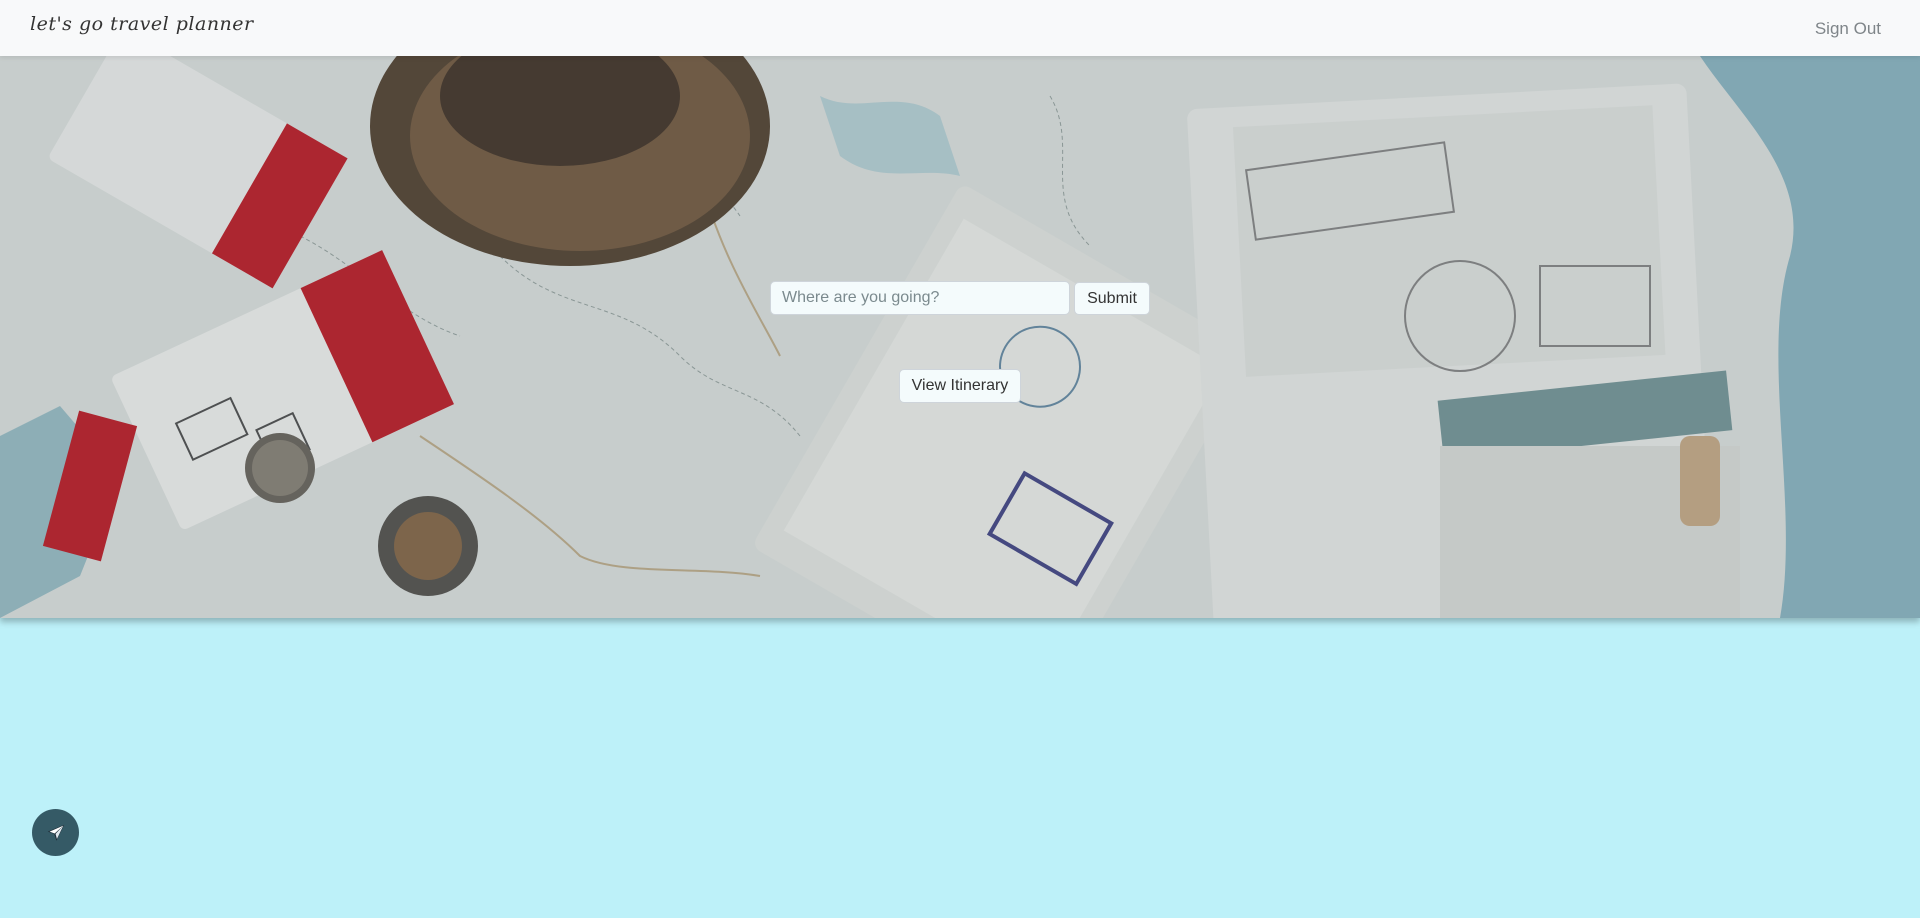 The width and height of the screenshot is (1920, 918). I want to click on brand-logo-text: let's go travel planner, so click(142, 24).